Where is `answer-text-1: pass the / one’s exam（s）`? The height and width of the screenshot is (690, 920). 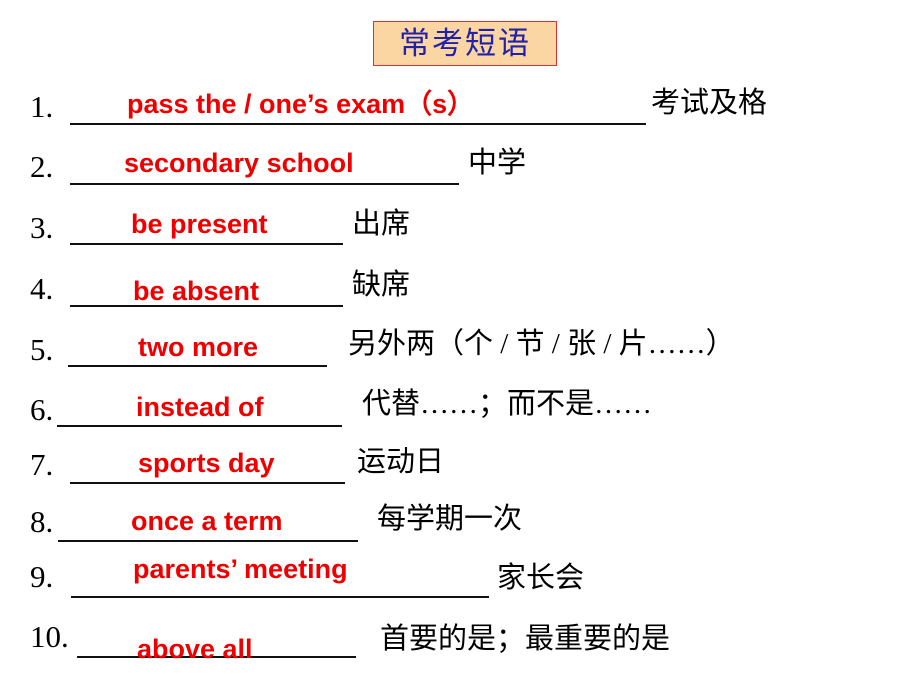
answer-text-1: pass the / one’s exam（s） is located at coordinates (301, 104).